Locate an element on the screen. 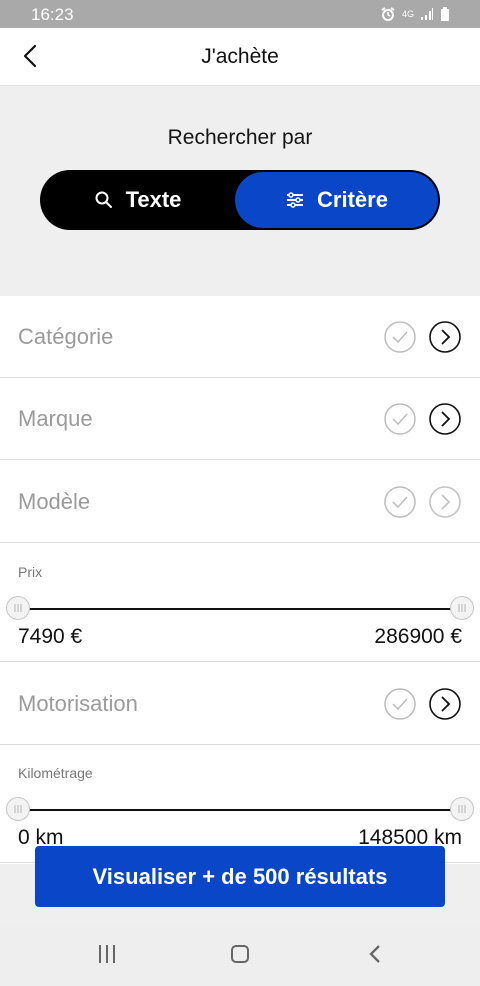 This screenshot has width=480, height=986. home-icon is located at coordinates (240, 954).